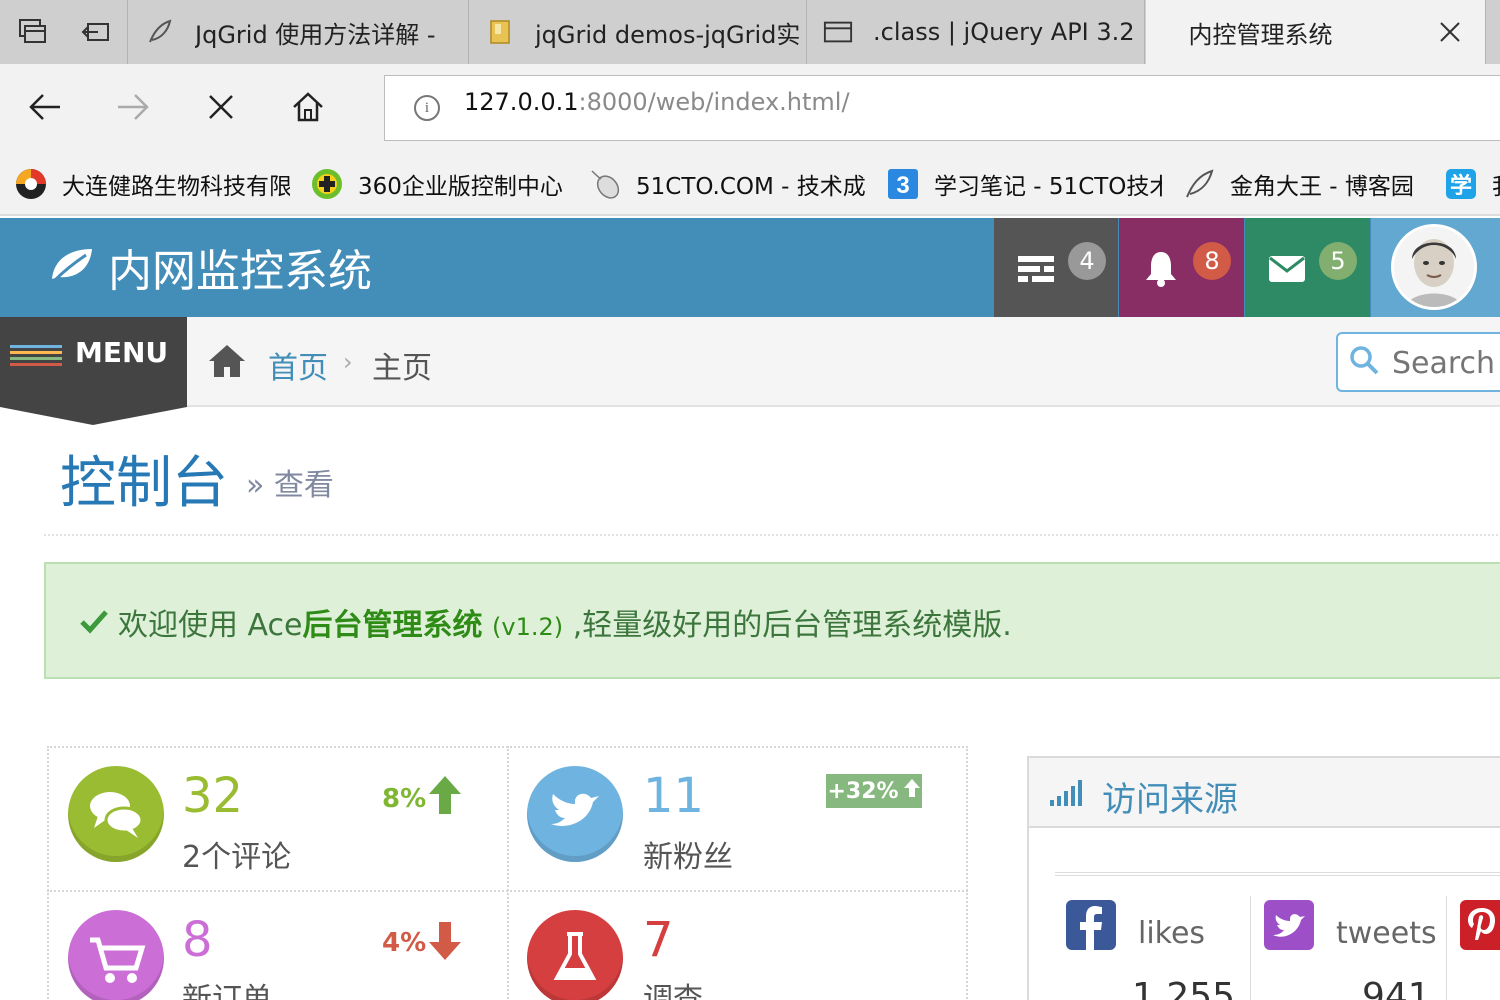 Image resolution: width=1500 pixels, height=1000 pixels. I want to click on tab-label: JqGrid 使用方法详解 -, so click(315, 34).